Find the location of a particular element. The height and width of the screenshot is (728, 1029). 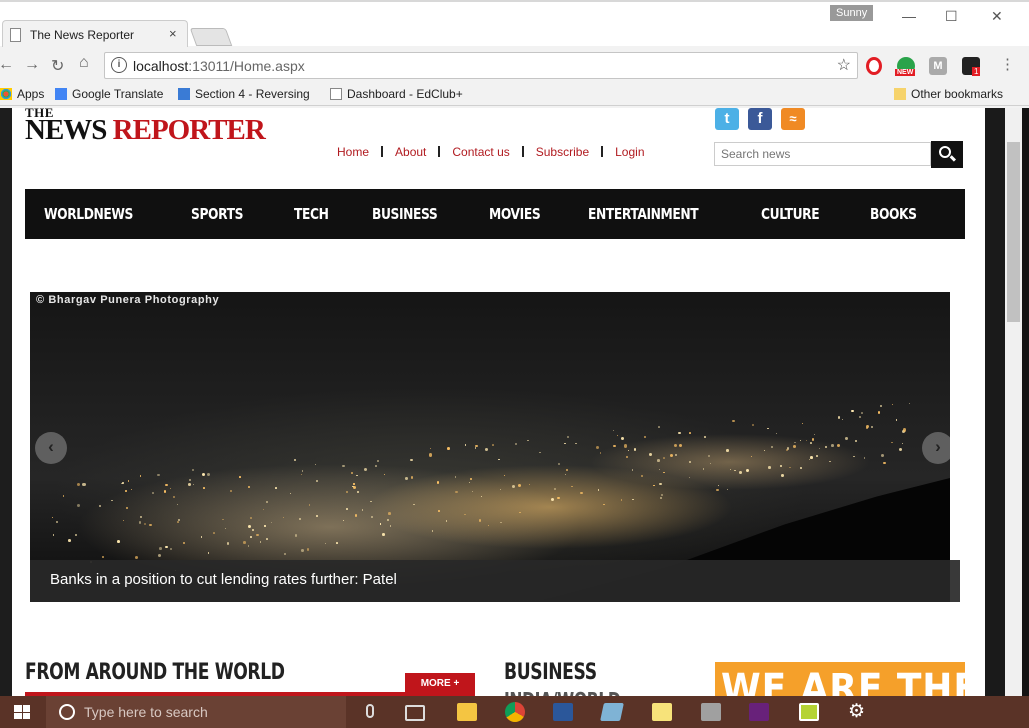

profile-badge: Sunny is located at coordinates (852, 13).